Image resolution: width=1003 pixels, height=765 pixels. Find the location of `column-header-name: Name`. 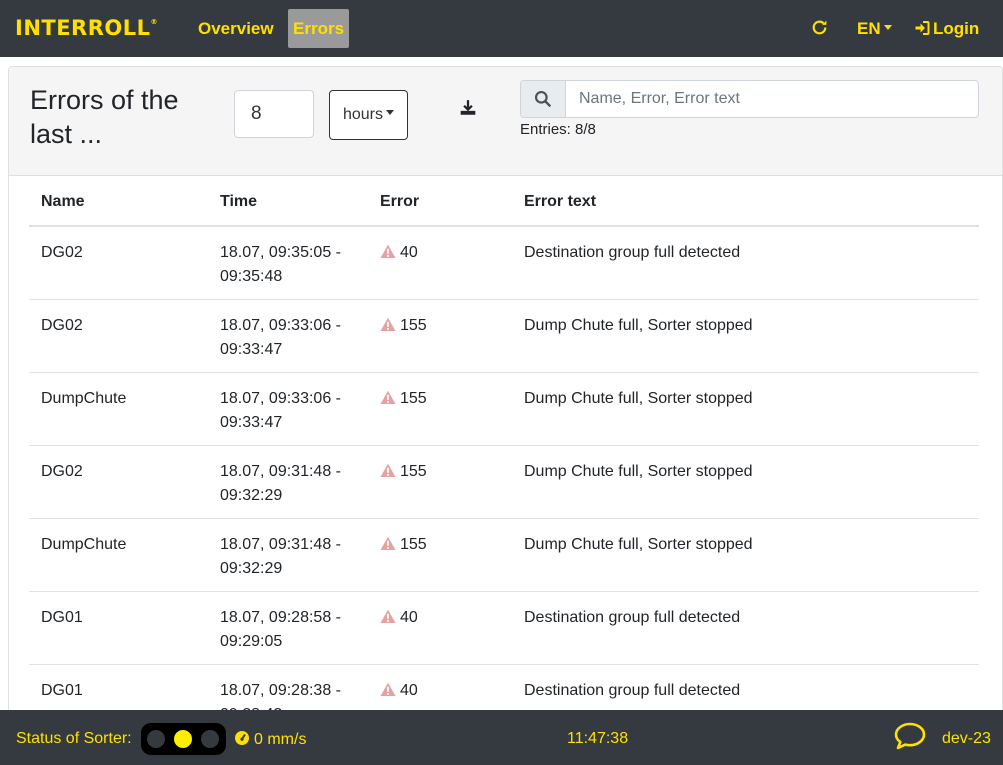

column-header-name: Name is located at coordinates (63, 202).